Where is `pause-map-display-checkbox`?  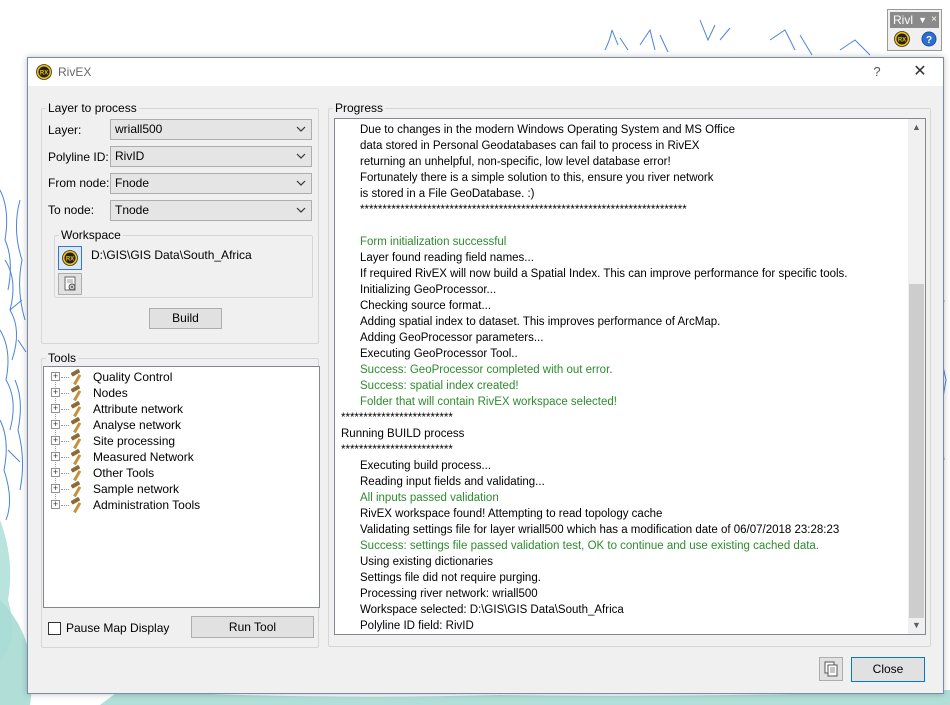
pause-map-display-checkbox is located at coordinates (54, 628).